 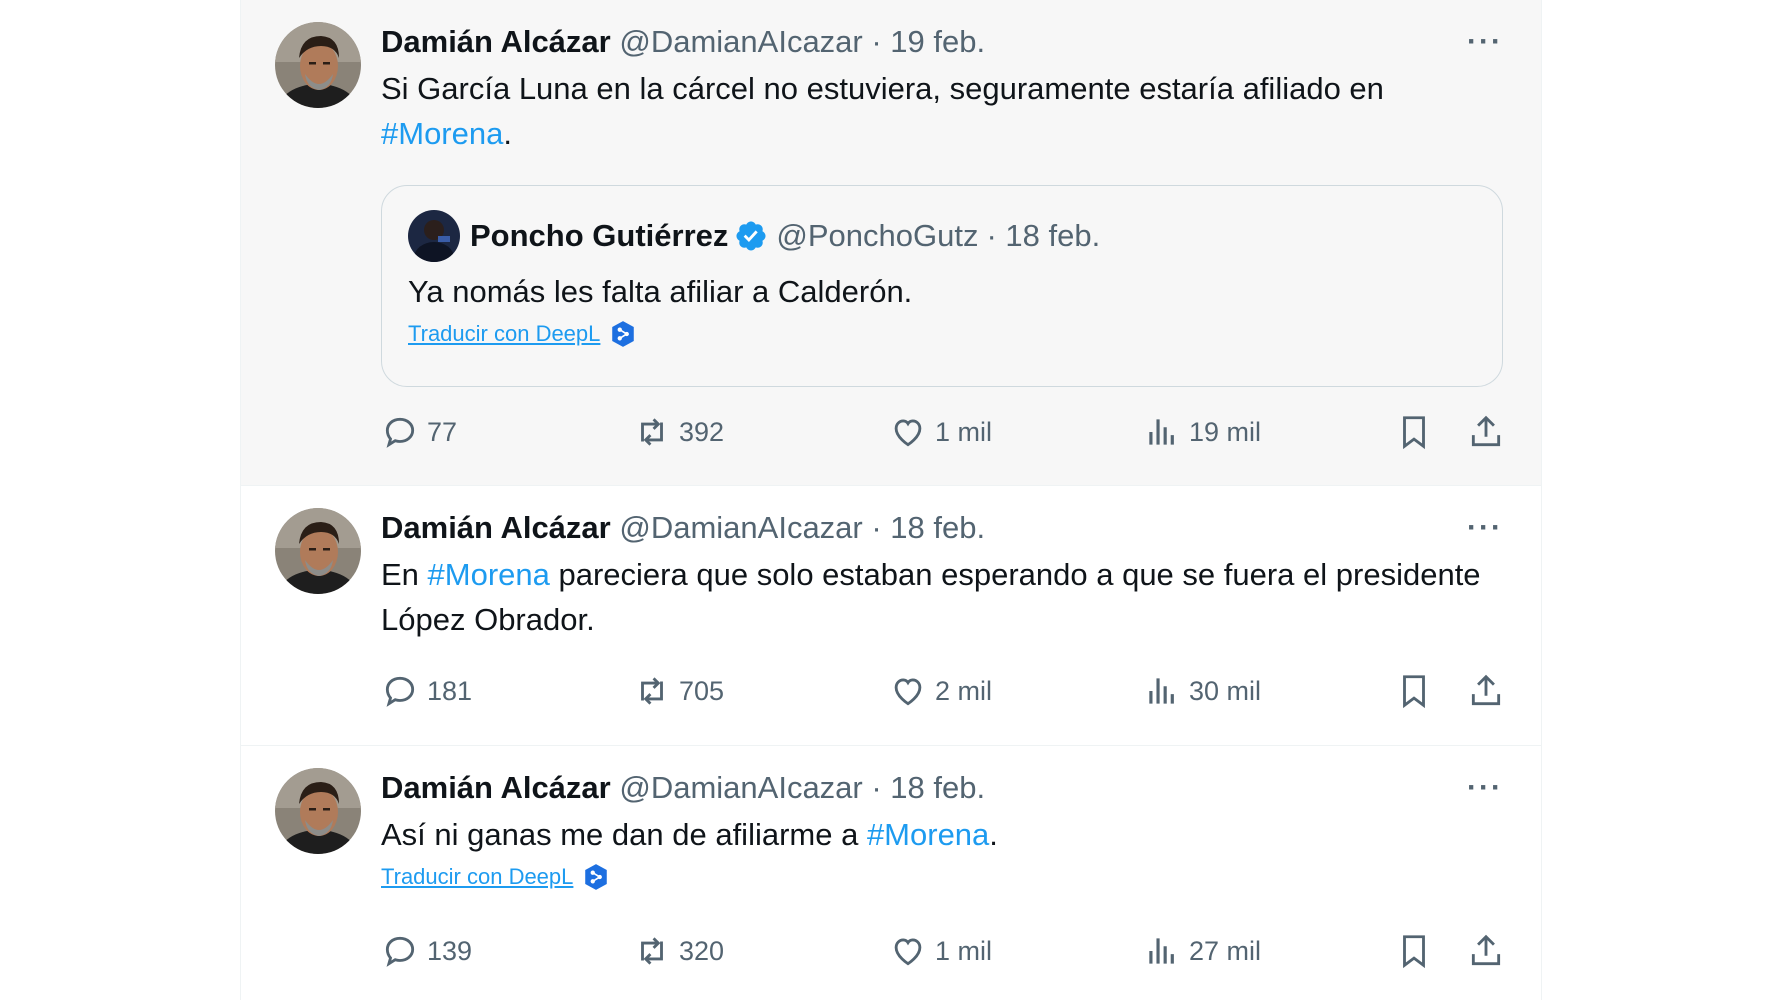 I want to click on quoted-author-handle: @PonchoGutz, so click(x=877, y=236).